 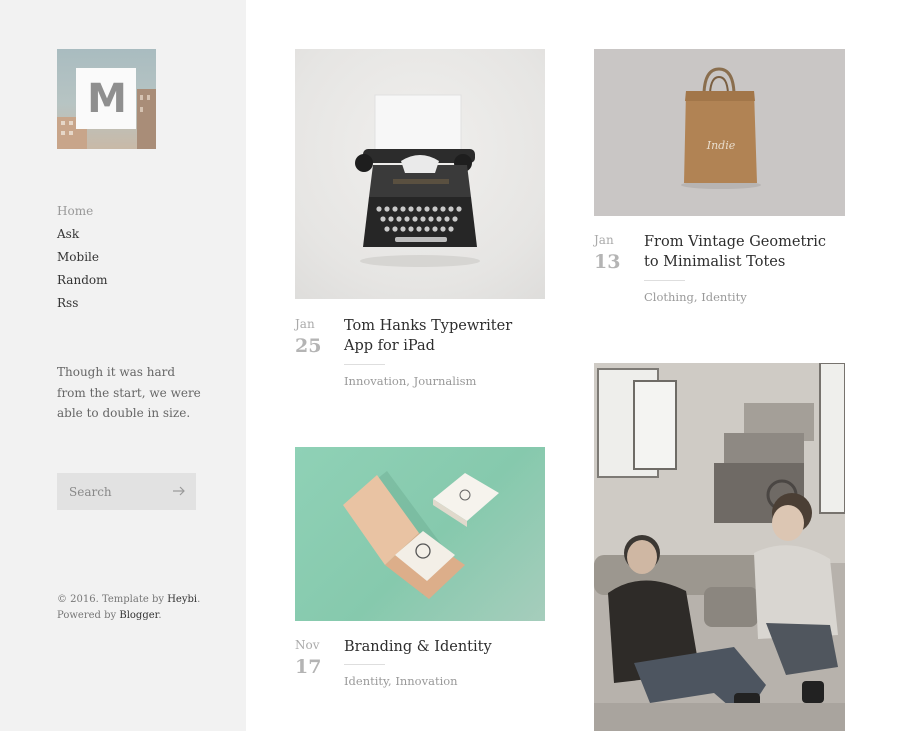 I want to click on business-cards-illustration, so click(x=421, y=535).